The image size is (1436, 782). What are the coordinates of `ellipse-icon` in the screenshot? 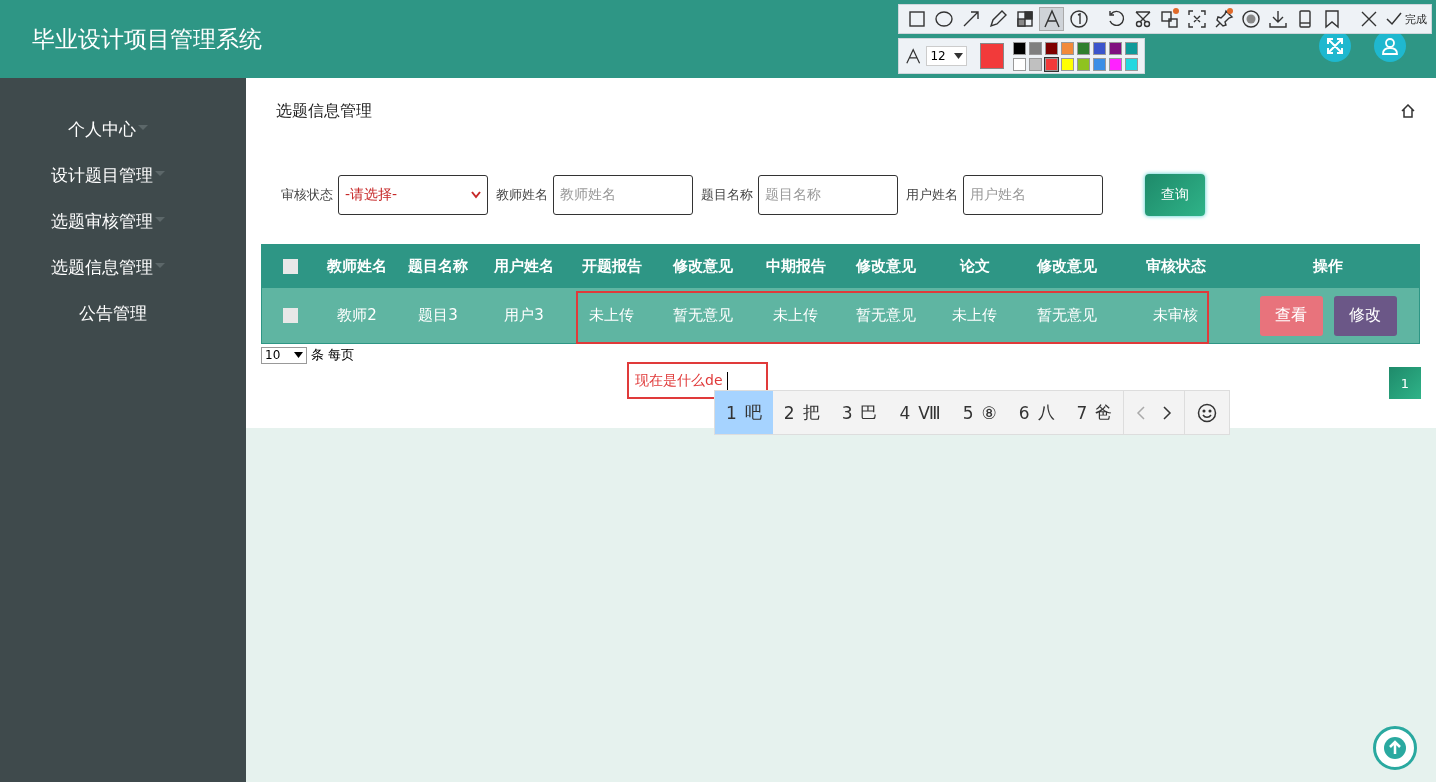 It's located at (943, 19).